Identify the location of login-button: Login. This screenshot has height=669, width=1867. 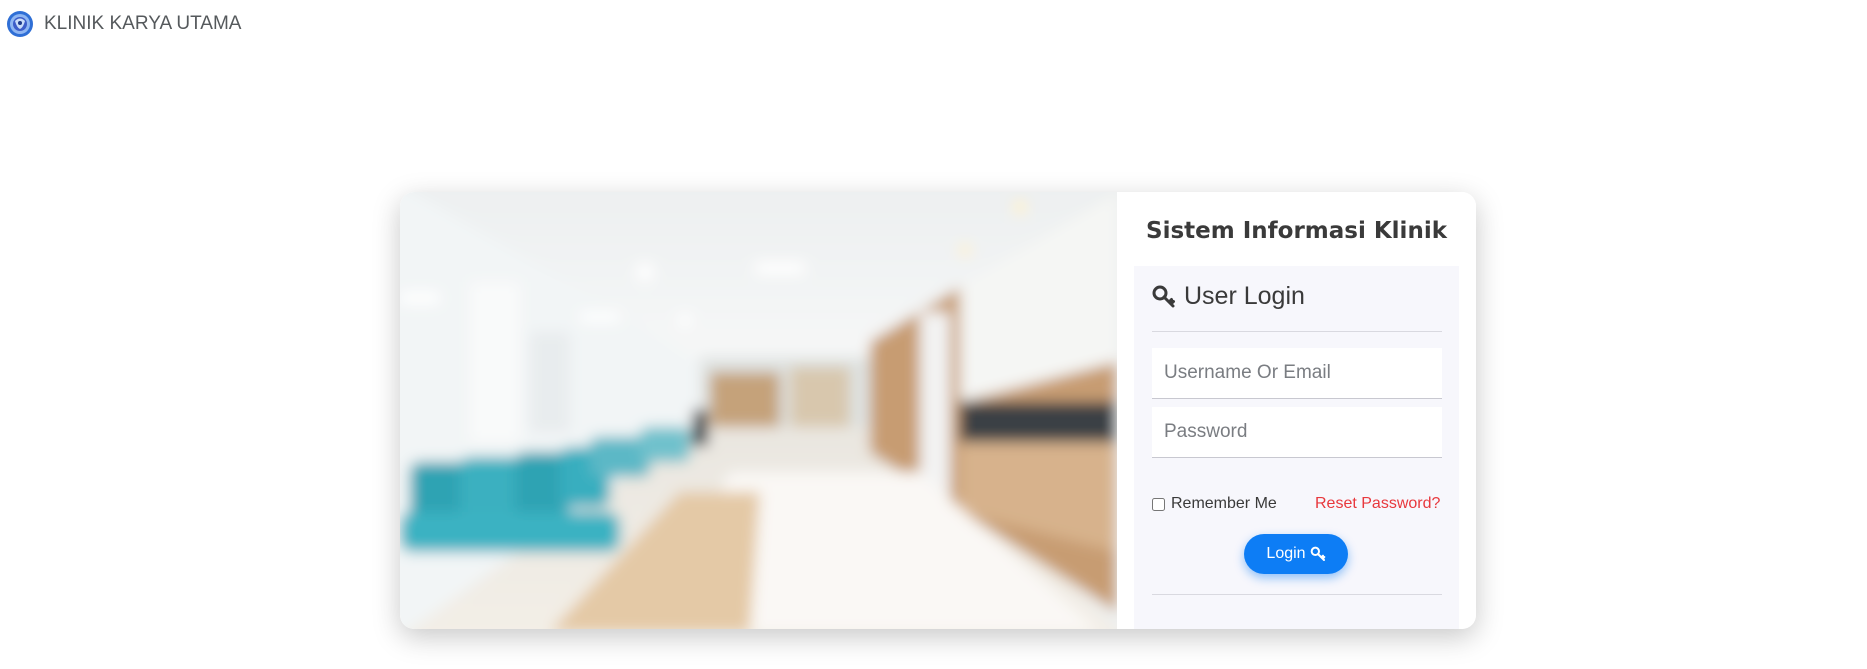
(1296, 554).